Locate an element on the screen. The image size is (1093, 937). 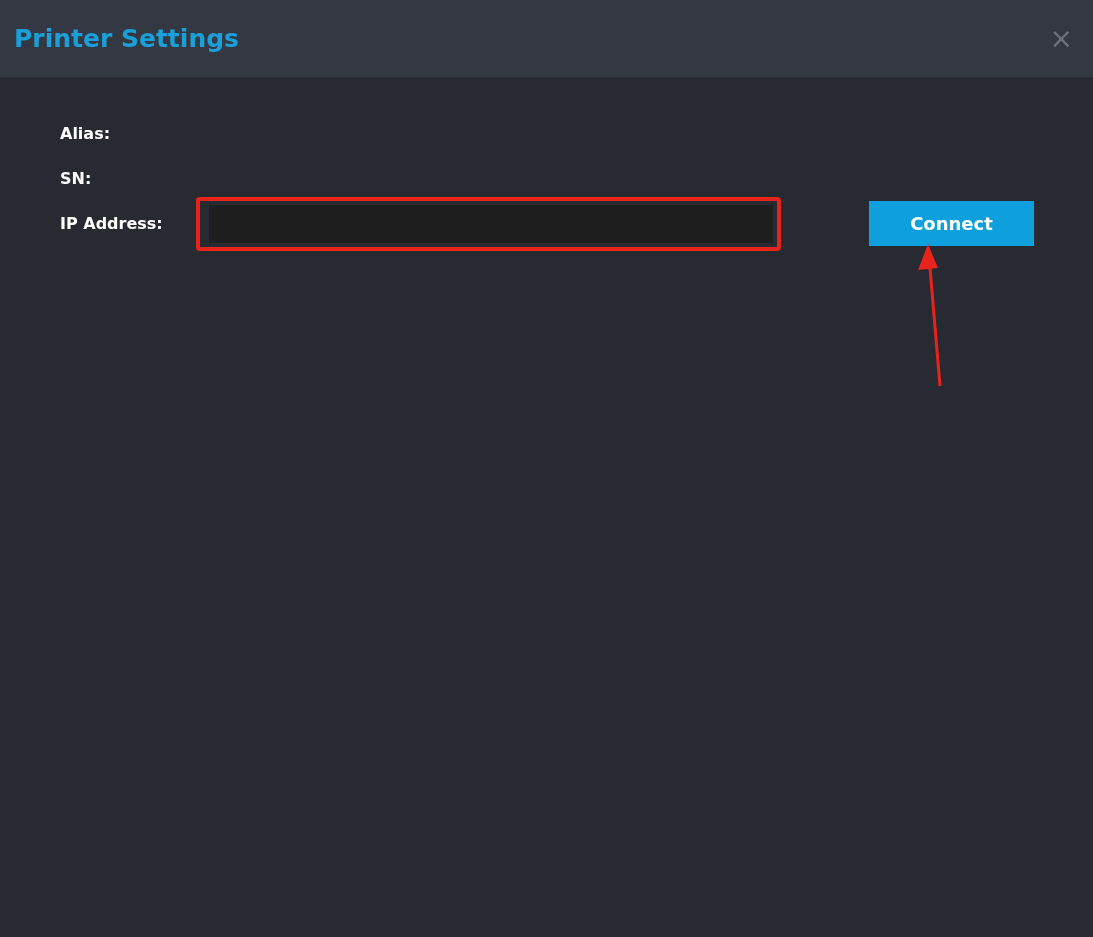
window-title: Printer Settings is located at coordinates (126, 38).